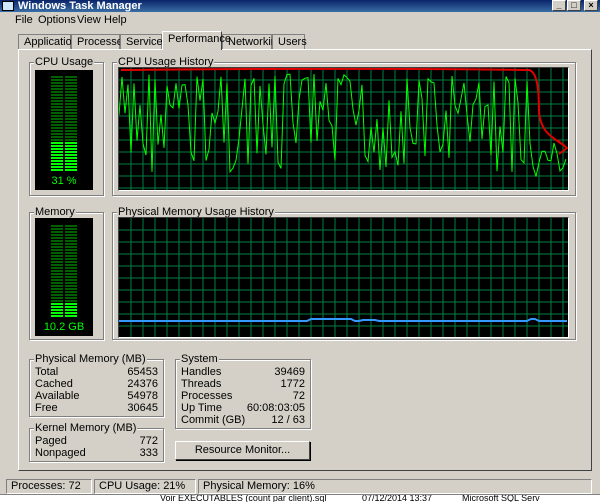 This screenshot has height=502, width=600. I want to click on km-paged-label: Paged, so click(51, 441).